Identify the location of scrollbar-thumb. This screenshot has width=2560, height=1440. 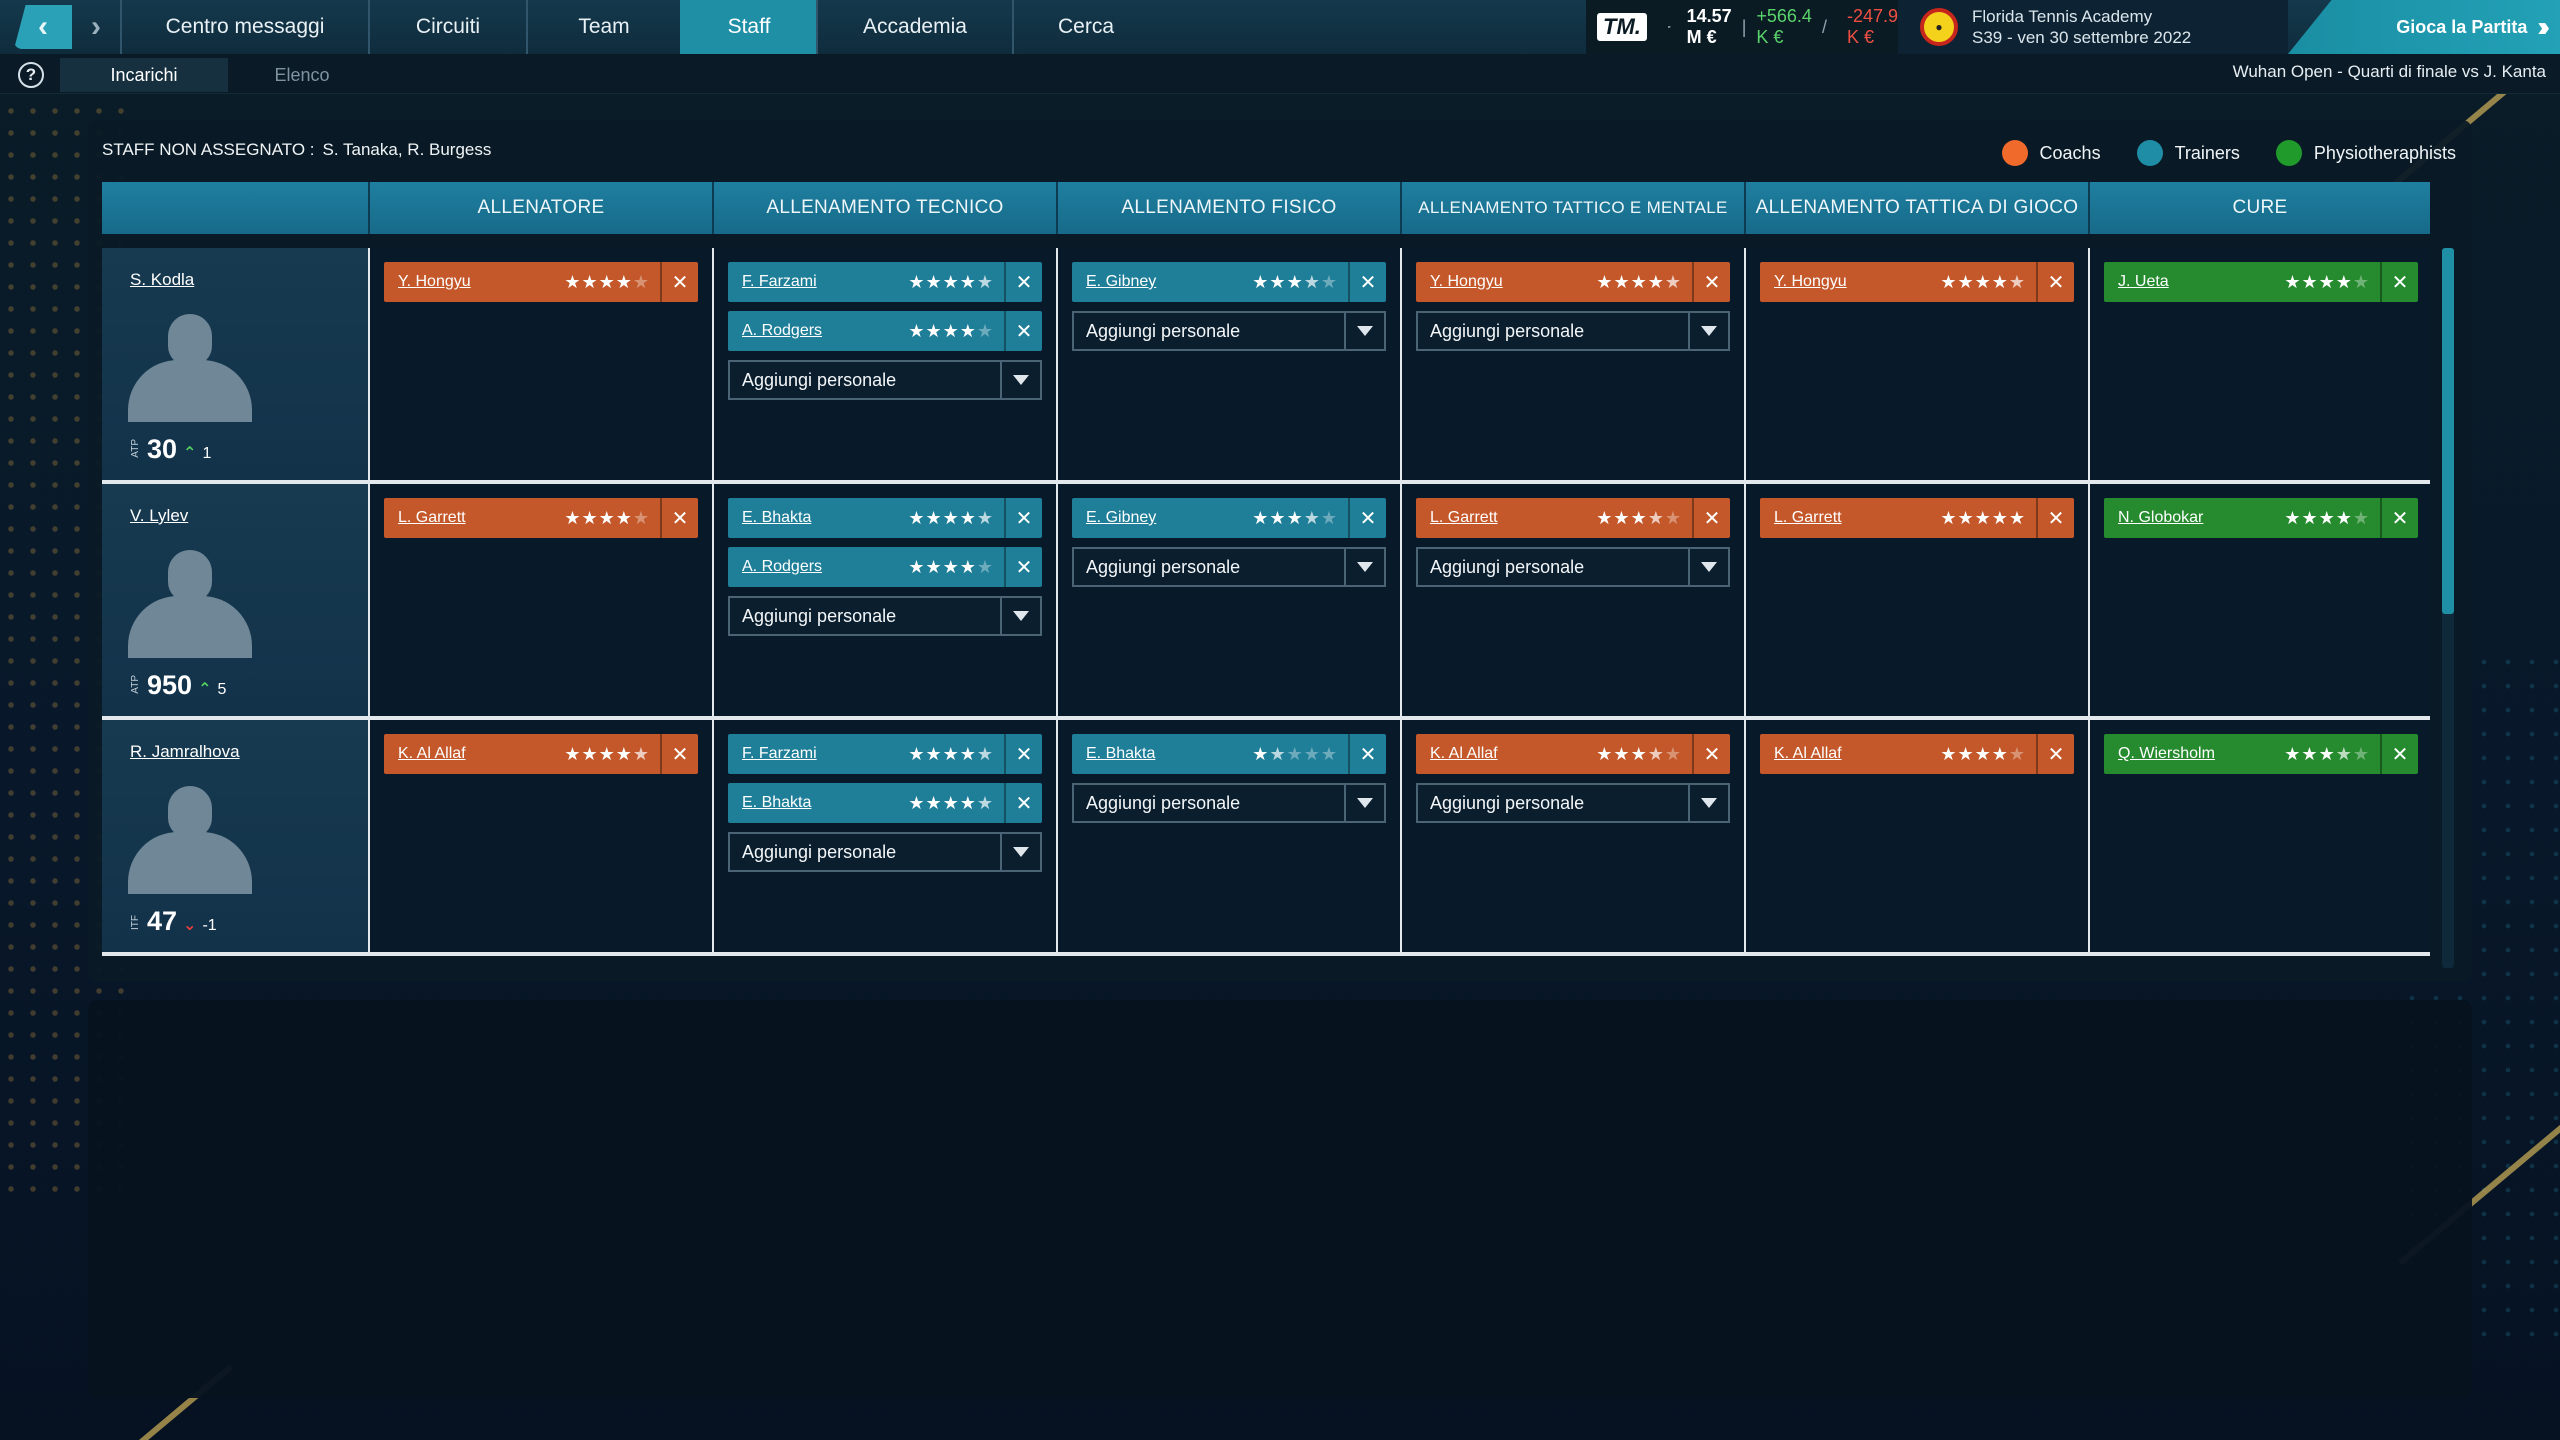
(2448, 431).